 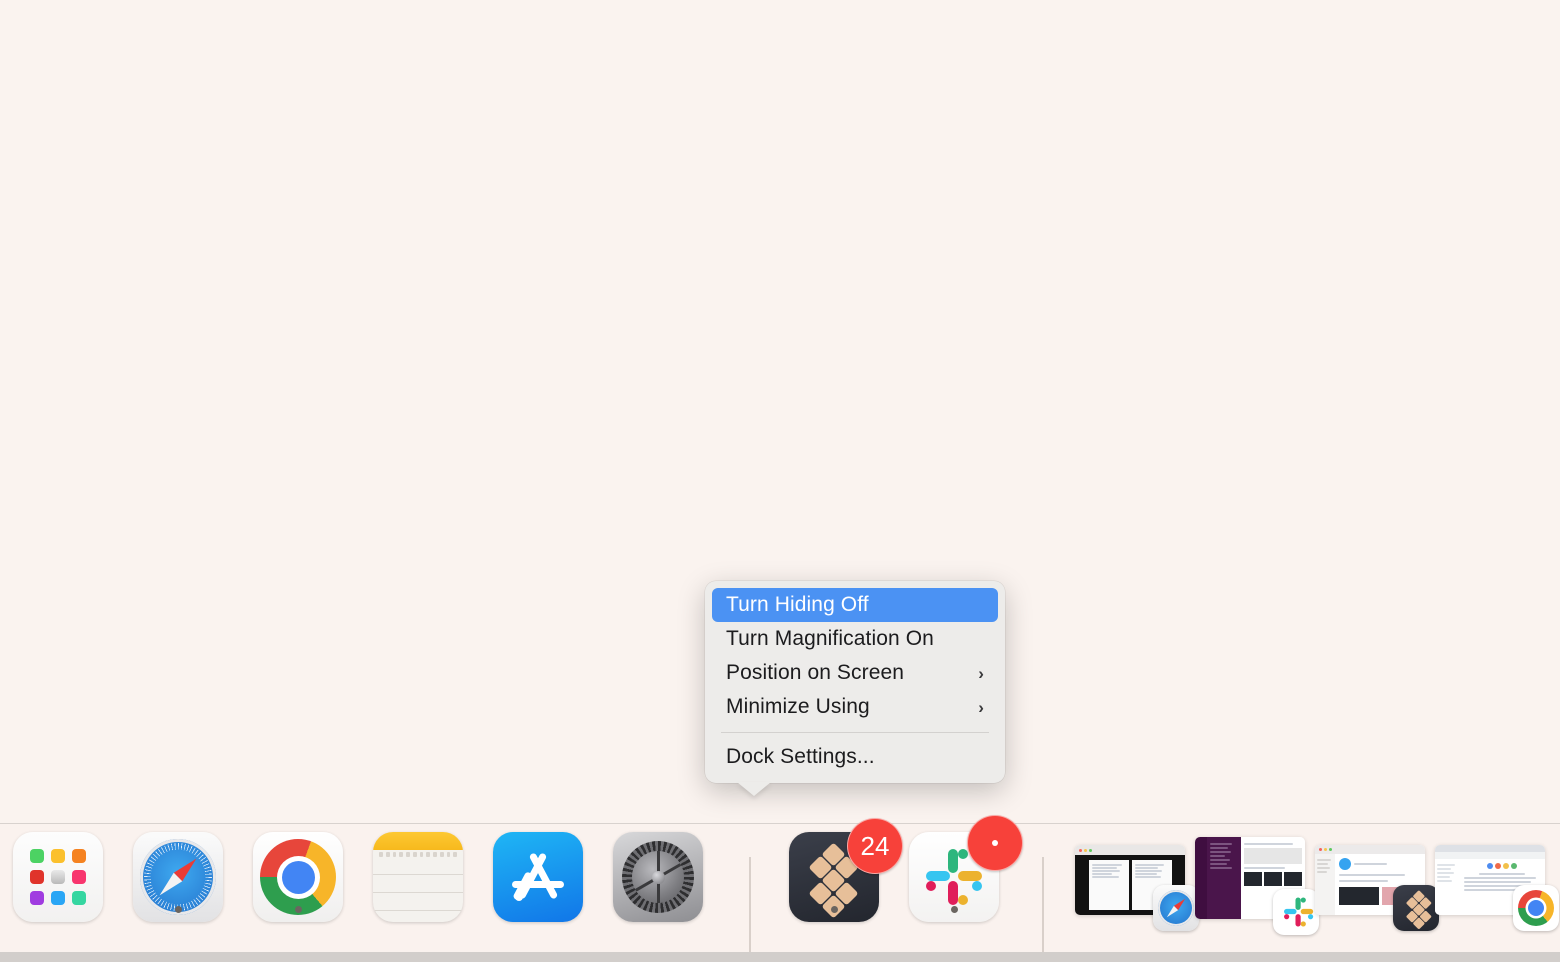 I want to click on dock-item-safari, so click(x=178, y=877).